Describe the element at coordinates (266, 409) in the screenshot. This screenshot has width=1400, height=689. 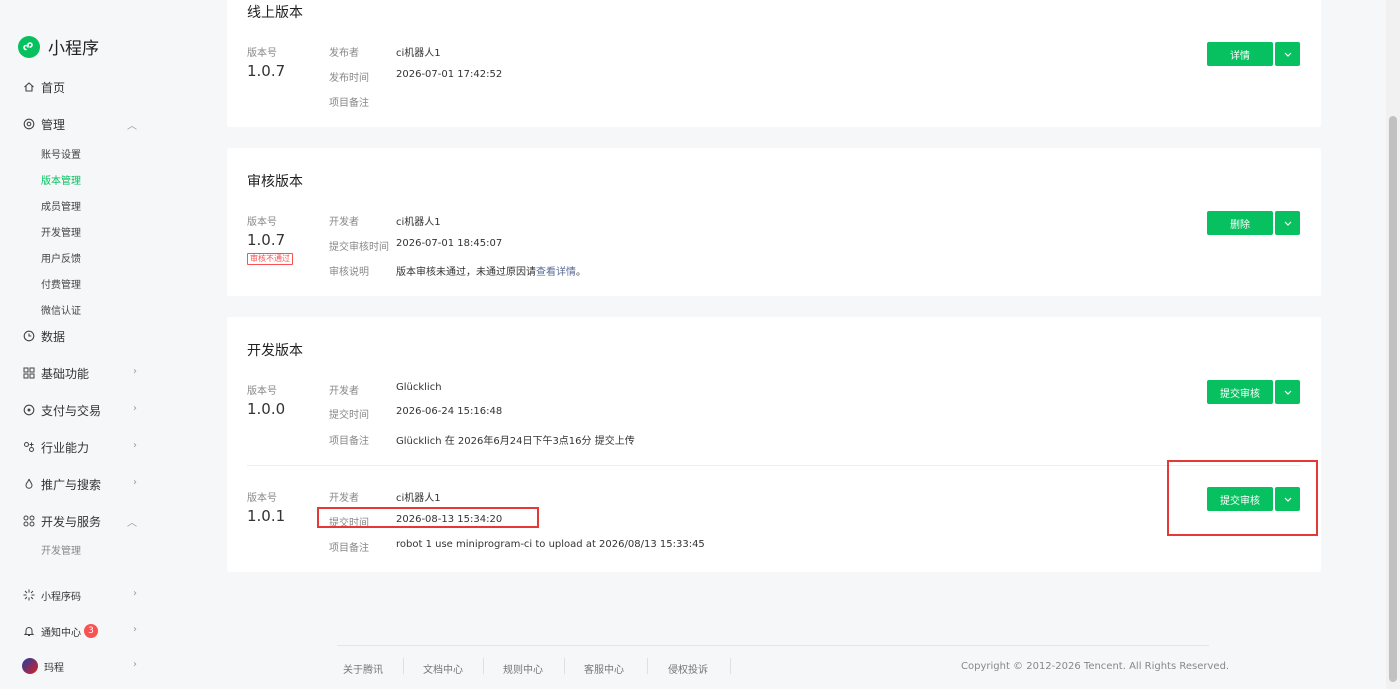
I see `version-number: 1.0.0` at that location.